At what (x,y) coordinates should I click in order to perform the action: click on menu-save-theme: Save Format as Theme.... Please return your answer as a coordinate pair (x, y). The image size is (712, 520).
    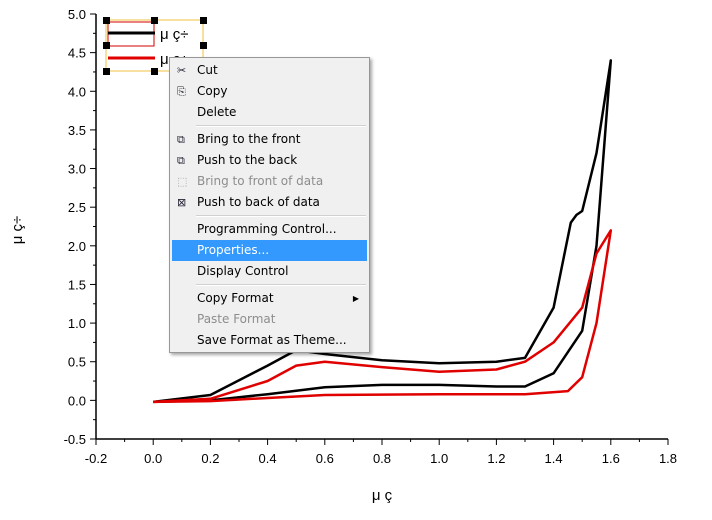
    Looking at the image, I should click on (269, 340).